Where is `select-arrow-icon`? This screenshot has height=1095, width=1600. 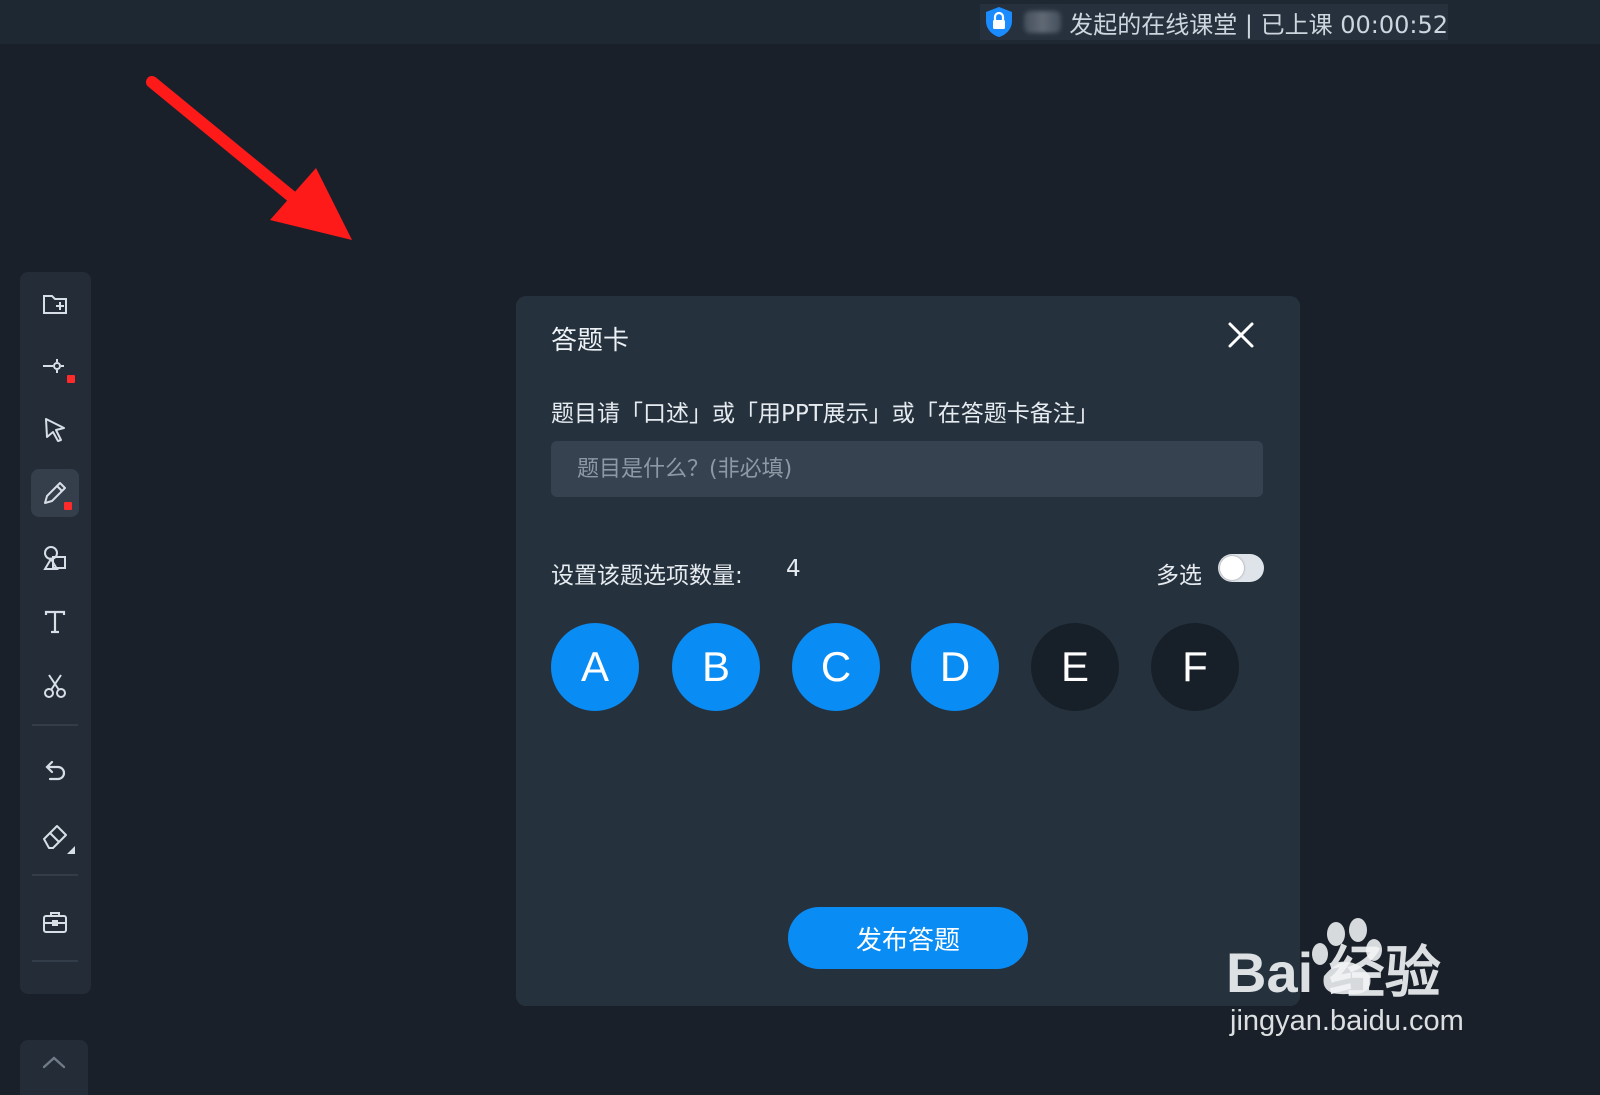
select-arrow-icon is located at coordinates (55, 430).